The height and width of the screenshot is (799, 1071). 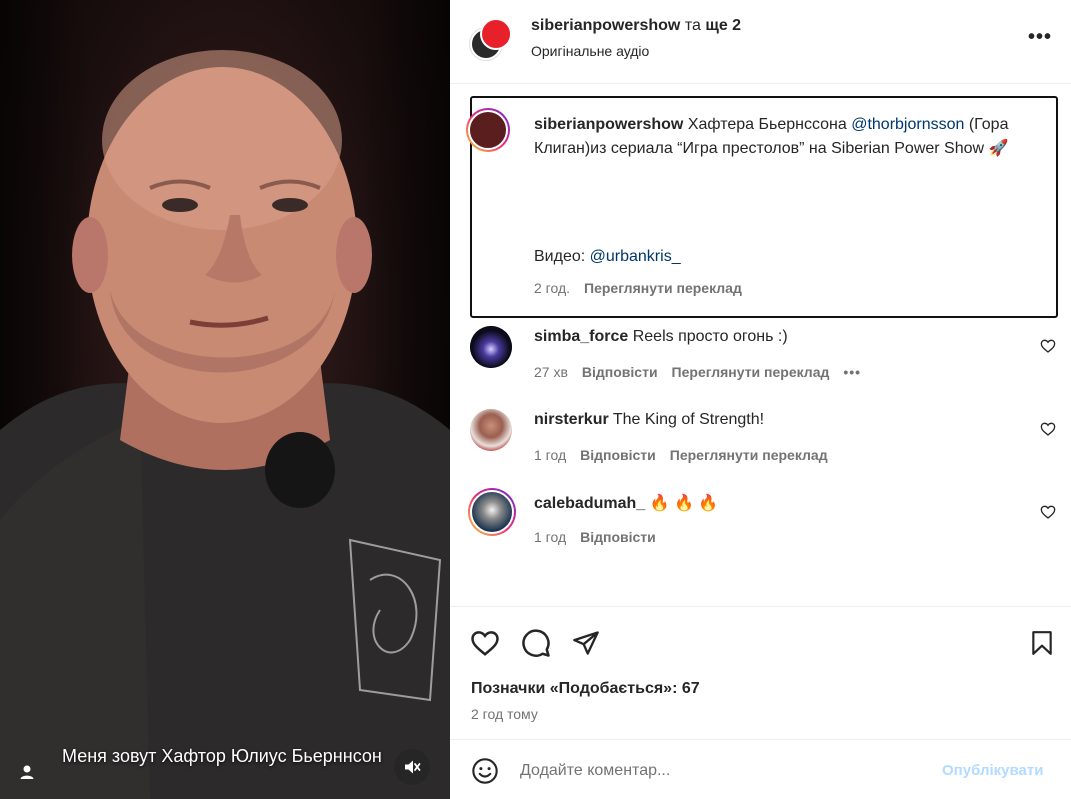 I want to click on comment-composer: Опублікувати, so click(x=760, y=769).